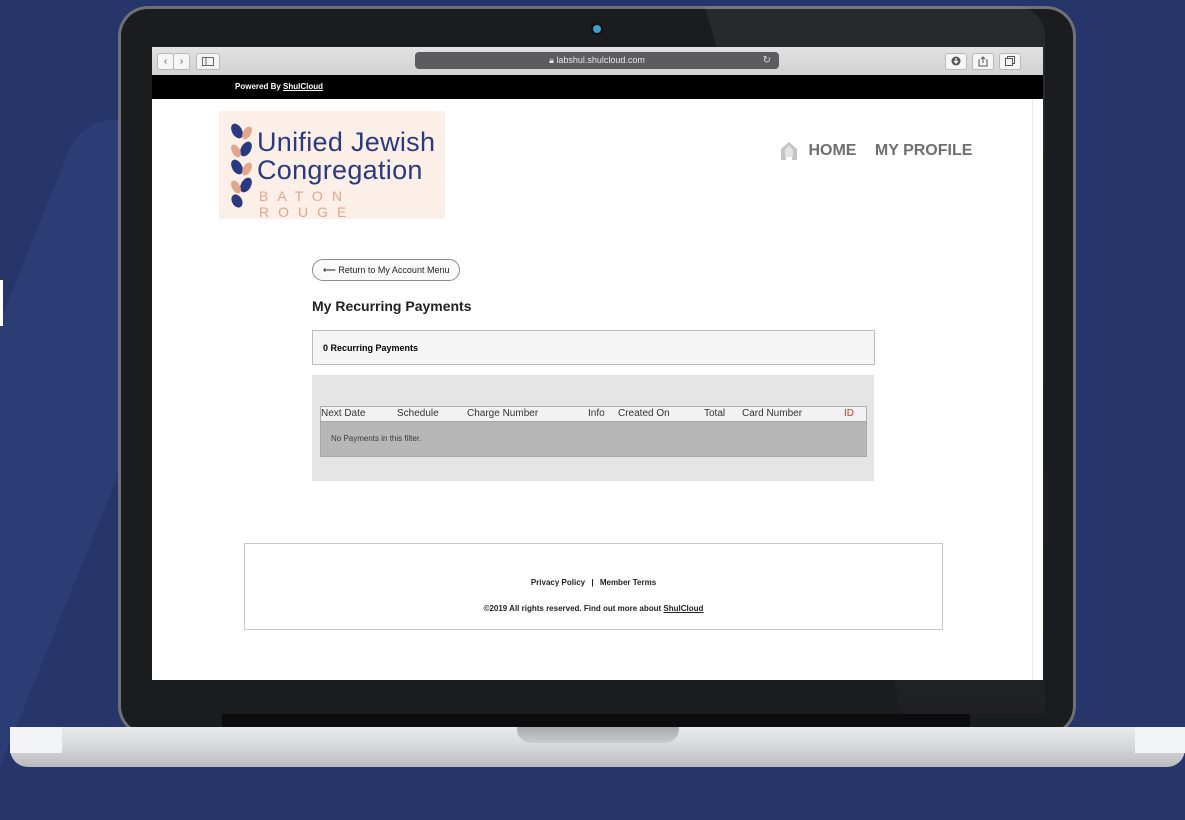 The height and width of the screenshot is (820, 1185). Describe the element at coordinates (714, 413) in the screenshot. I see `col-total: Total` at that location.